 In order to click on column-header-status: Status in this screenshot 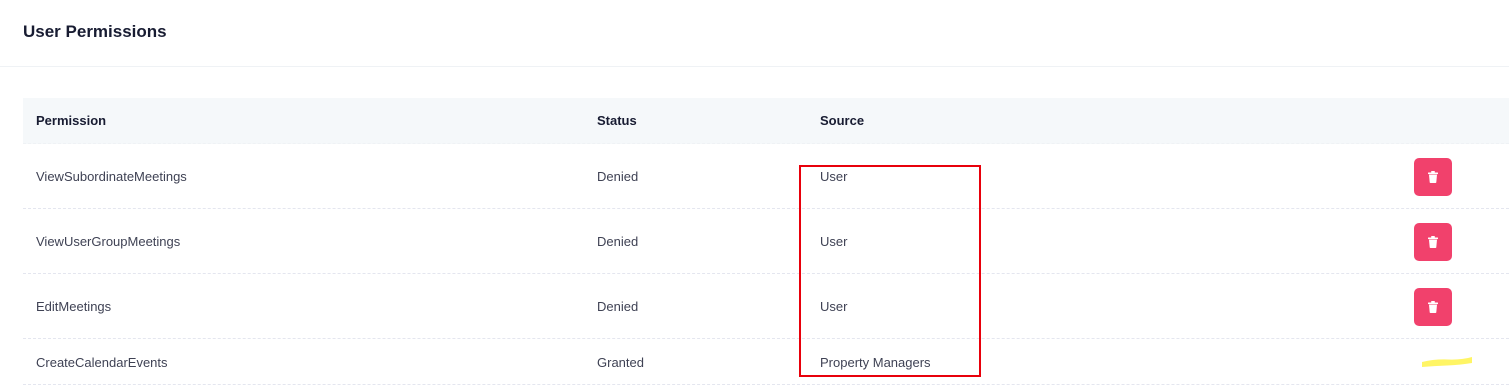, I will do `click(617, 120)`.